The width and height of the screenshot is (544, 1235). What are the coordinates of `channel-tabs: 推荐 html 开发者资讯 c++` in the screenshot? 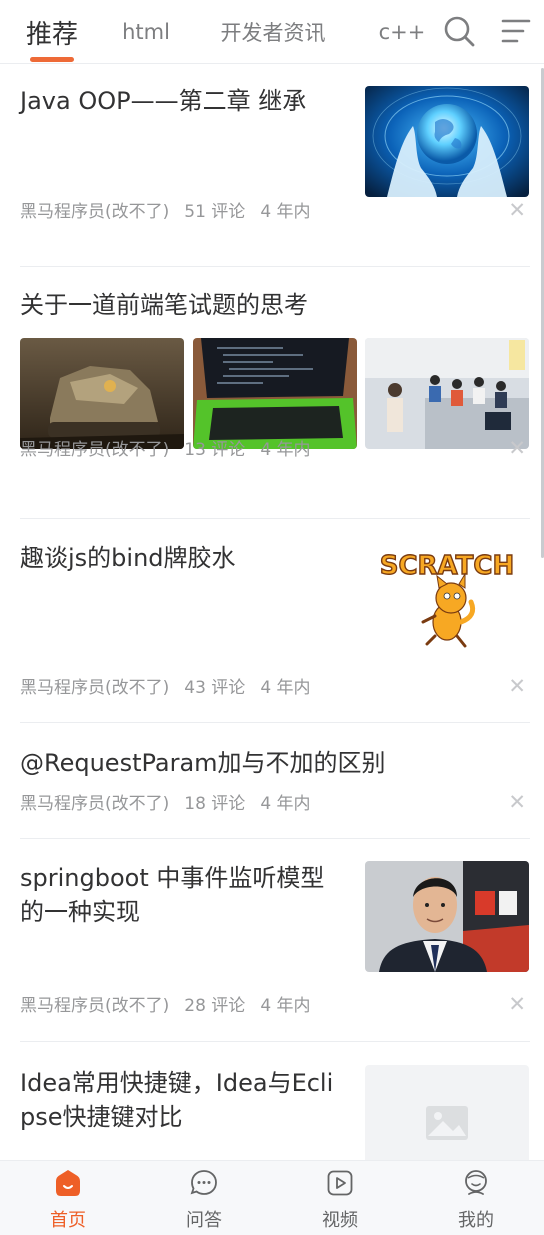 It's located at (223, 32).